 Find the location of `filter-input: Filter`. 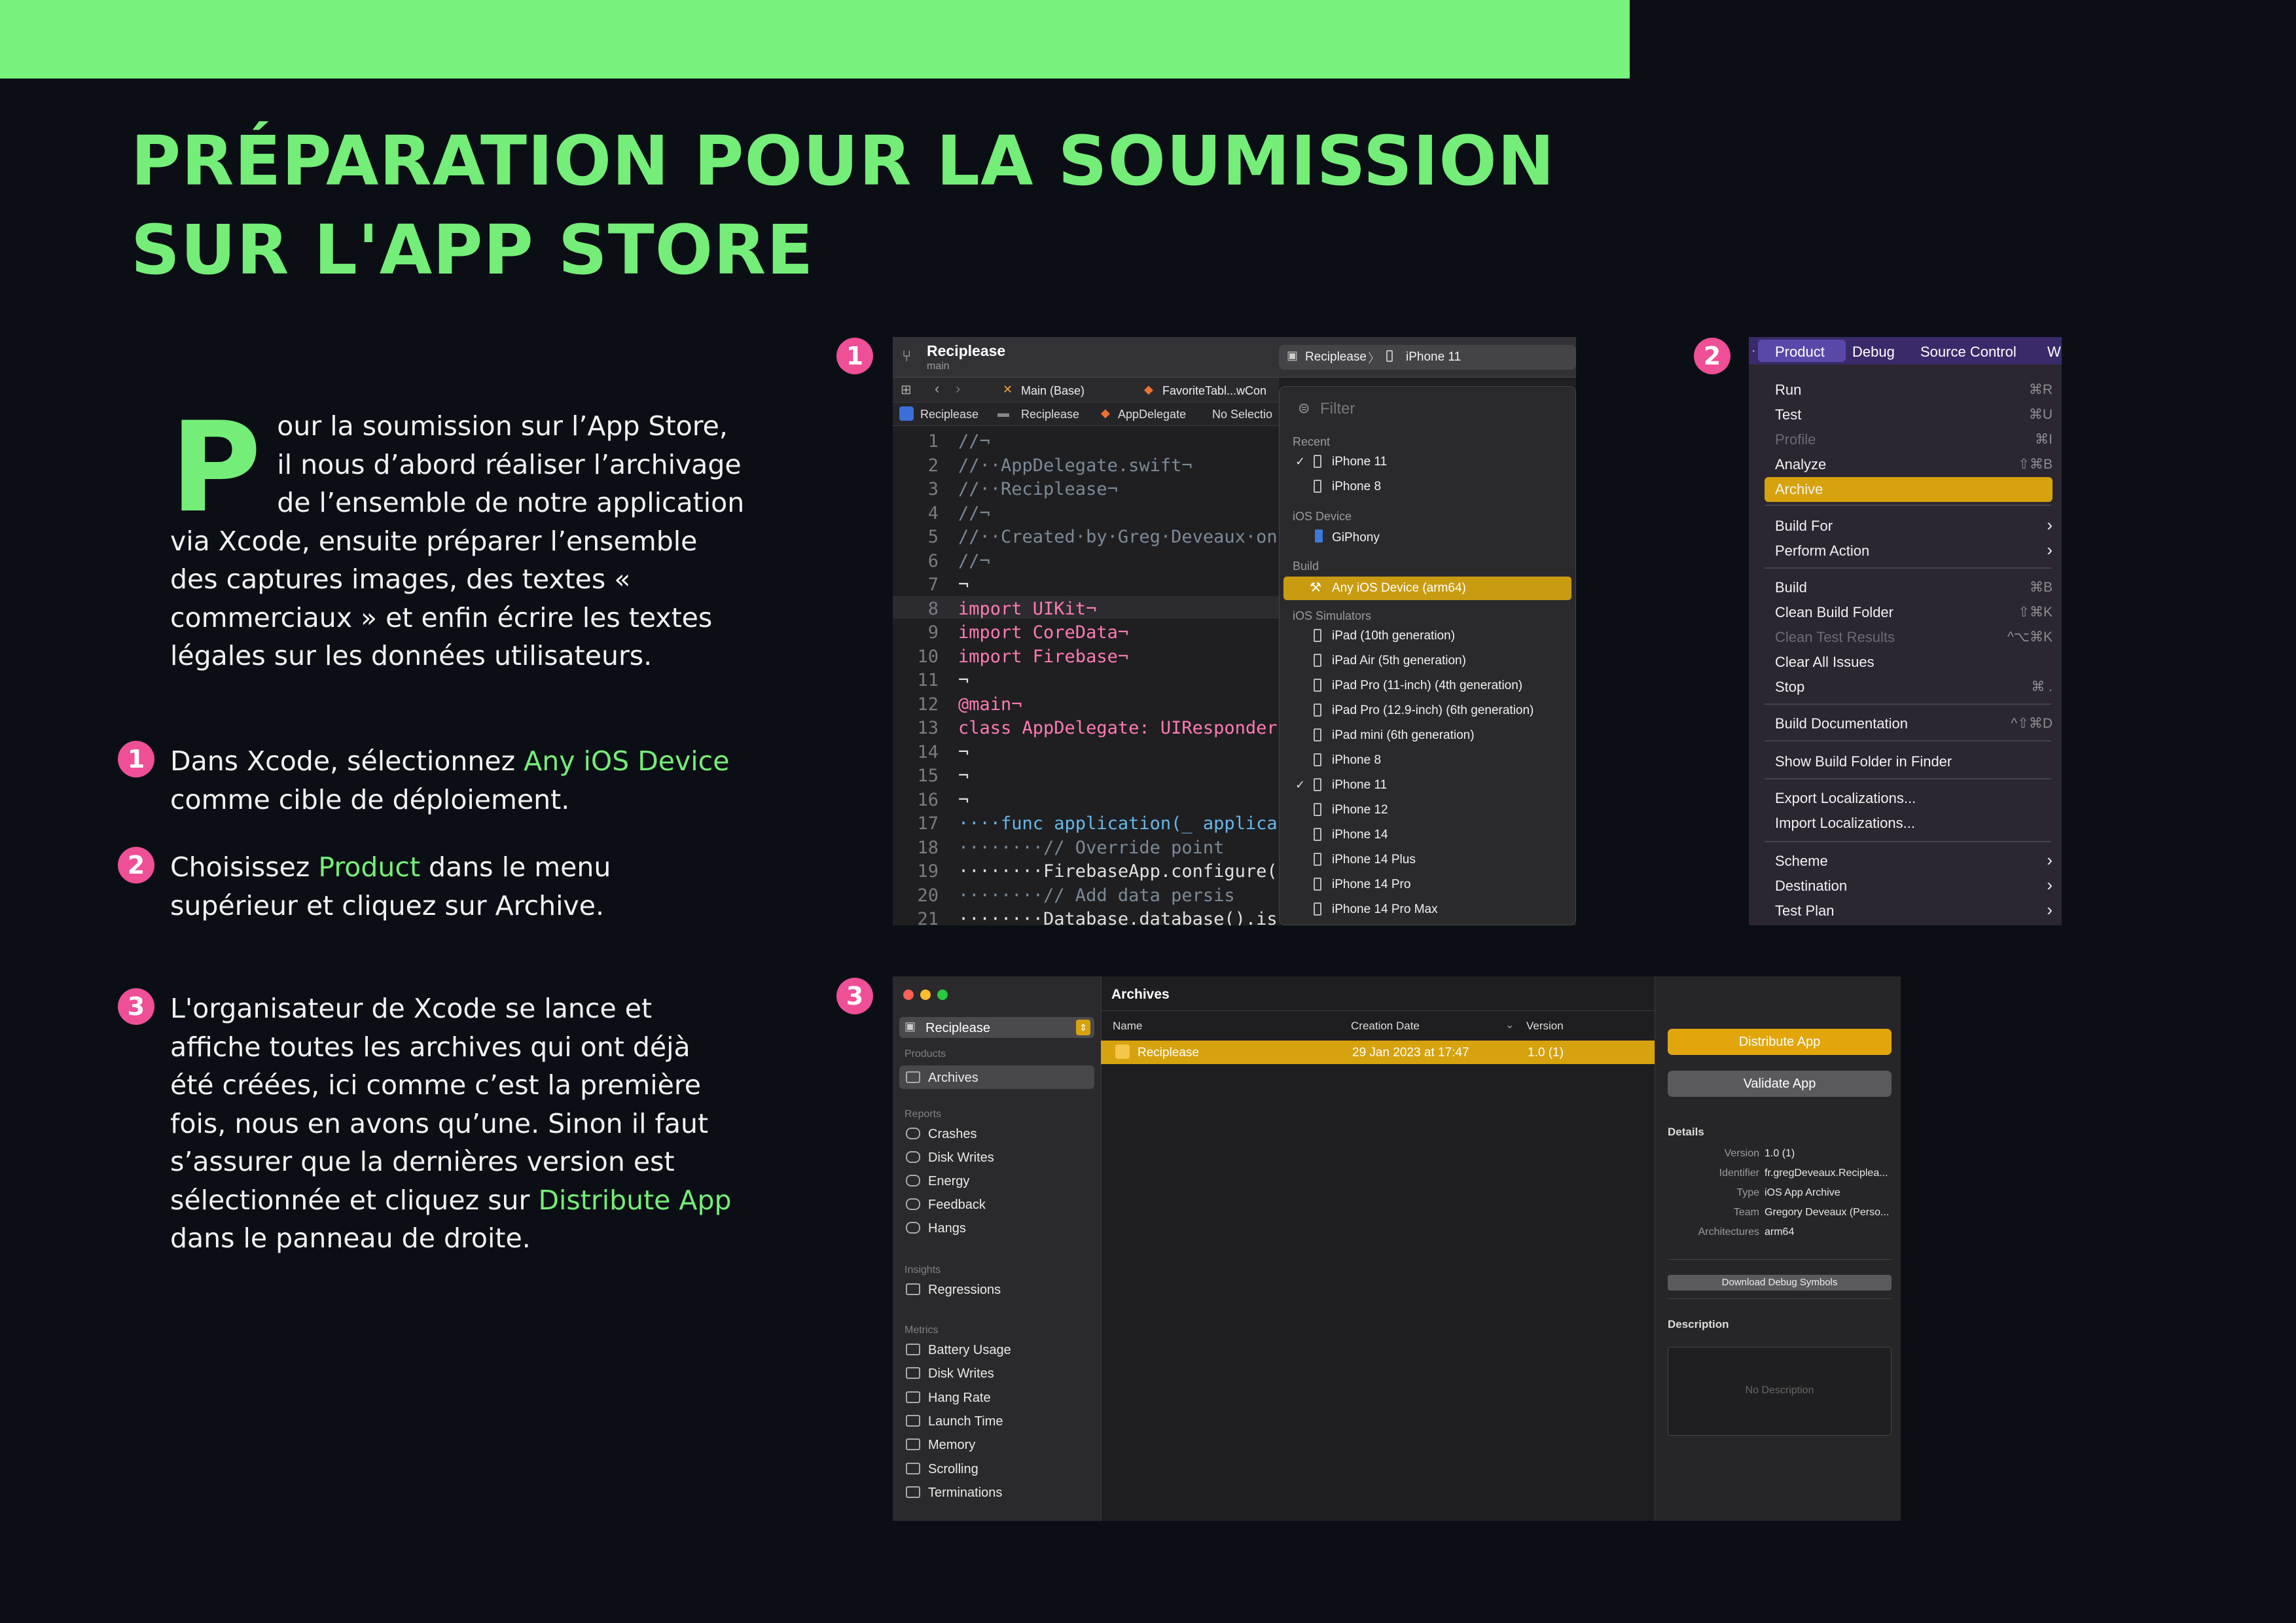

filter-input: Filter is located at coordinates (1337, 409).